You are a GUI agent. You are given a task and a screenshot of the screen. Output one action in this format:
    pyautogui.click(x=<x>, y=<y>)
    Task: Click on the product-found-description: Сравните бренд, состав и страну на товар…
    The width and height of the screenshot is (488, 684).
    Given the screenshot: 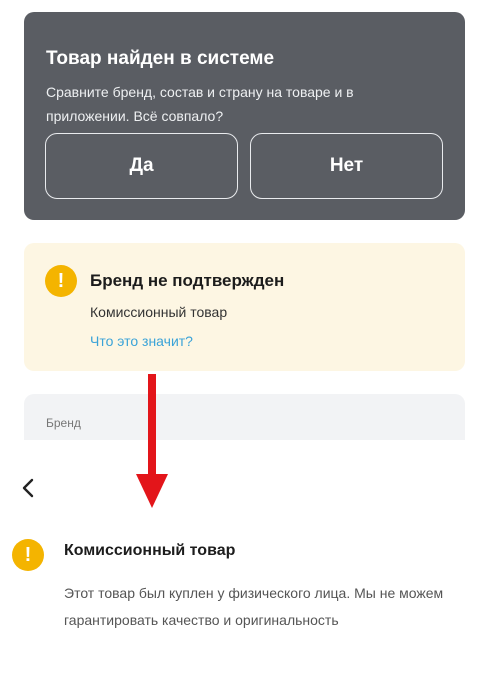 What is the action you would take?
    pyautogui.click(x=200, y=104)
    